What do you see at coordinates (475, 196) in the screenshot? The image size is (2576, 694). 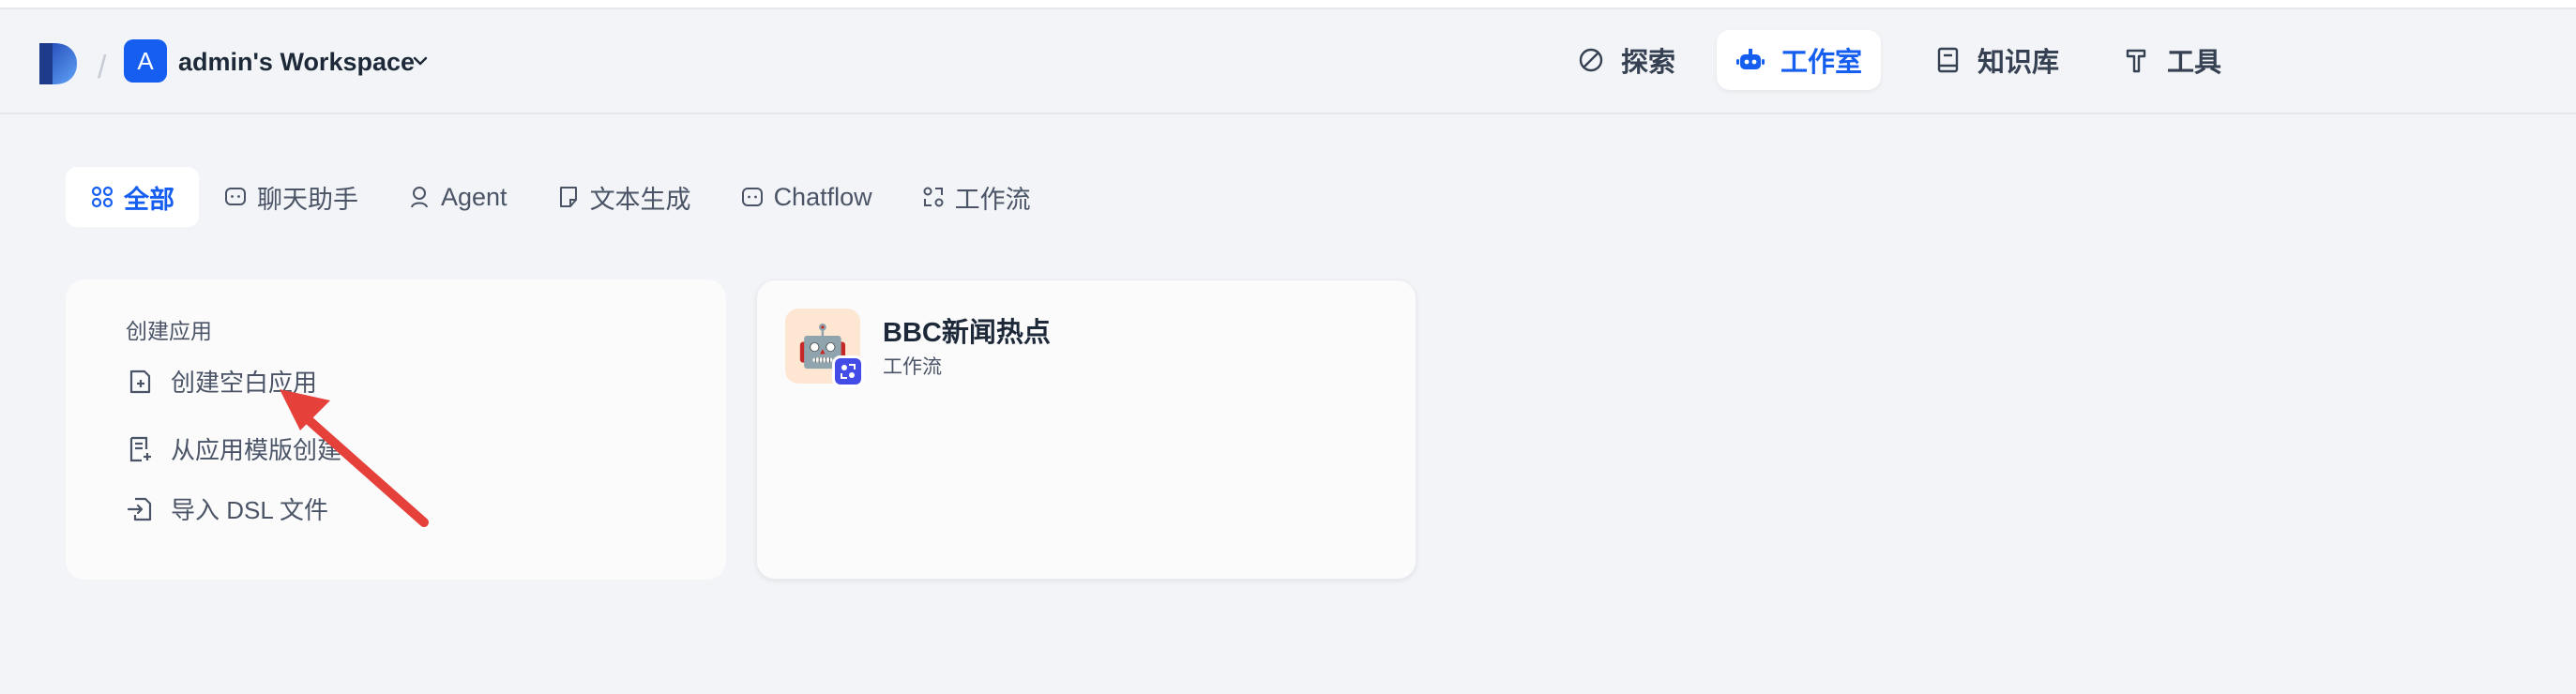 I see `tab-agent-label: Agent` at bounding box center [475, 196].